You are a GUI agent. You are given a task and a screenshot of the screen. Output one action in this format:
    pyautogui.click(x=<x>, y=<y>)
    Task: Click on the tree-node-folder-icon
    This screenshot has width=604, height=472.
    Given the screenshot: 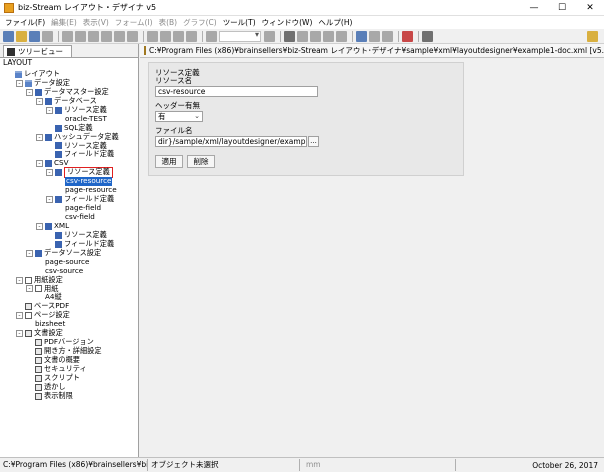 What is the action you would take?
    pyautogui.click(x=28, y=83)
    